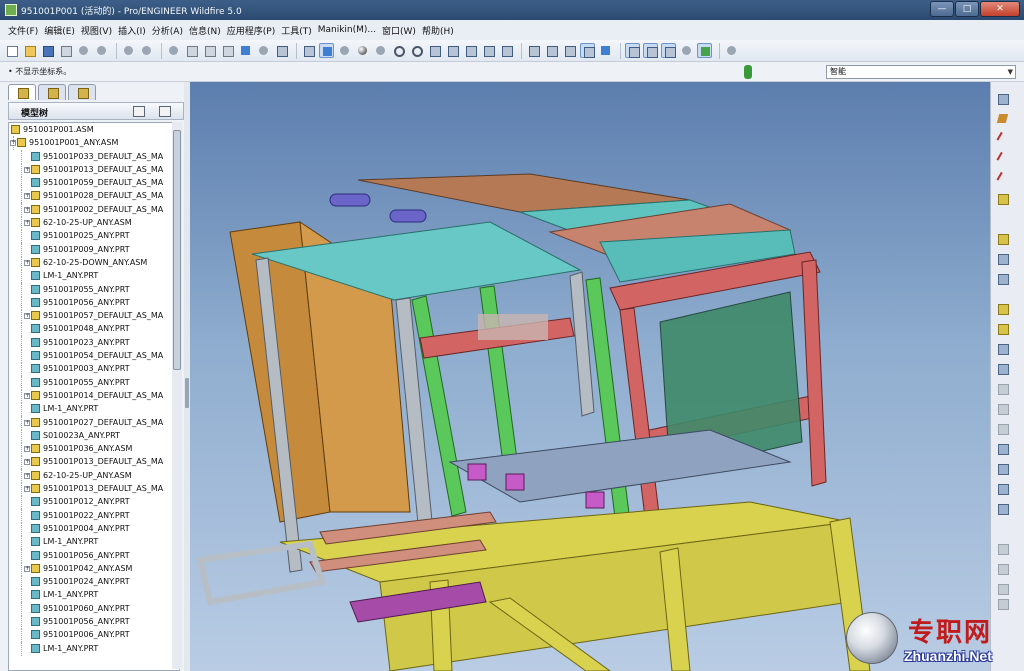 The width and height of the screenshot is (1024, 671). I want to click on hole-tool-icon, so click(1003, 349).